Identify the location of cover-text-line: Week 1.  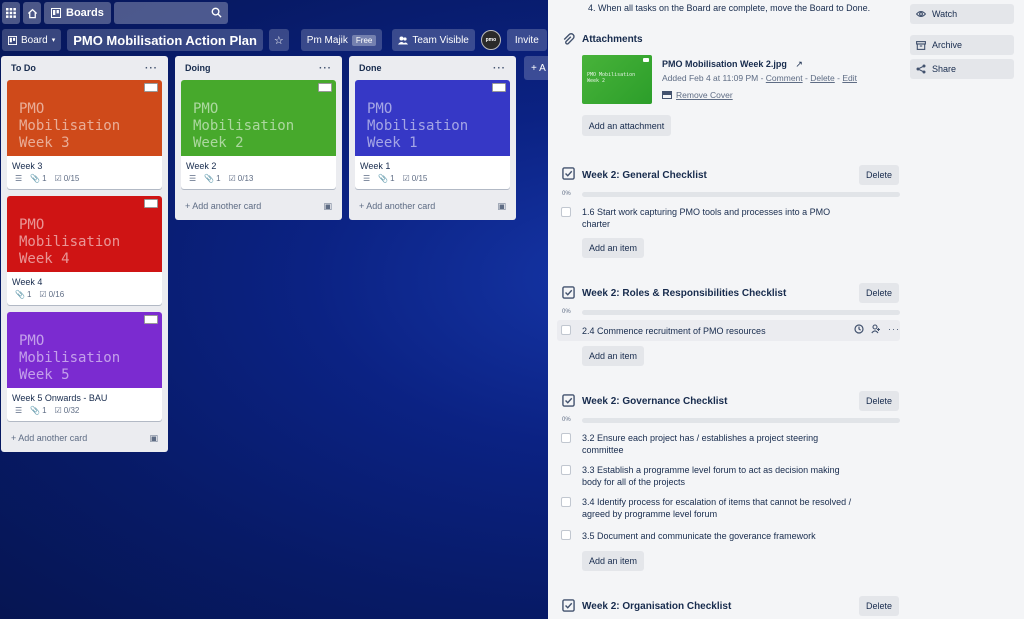
(392, 143).